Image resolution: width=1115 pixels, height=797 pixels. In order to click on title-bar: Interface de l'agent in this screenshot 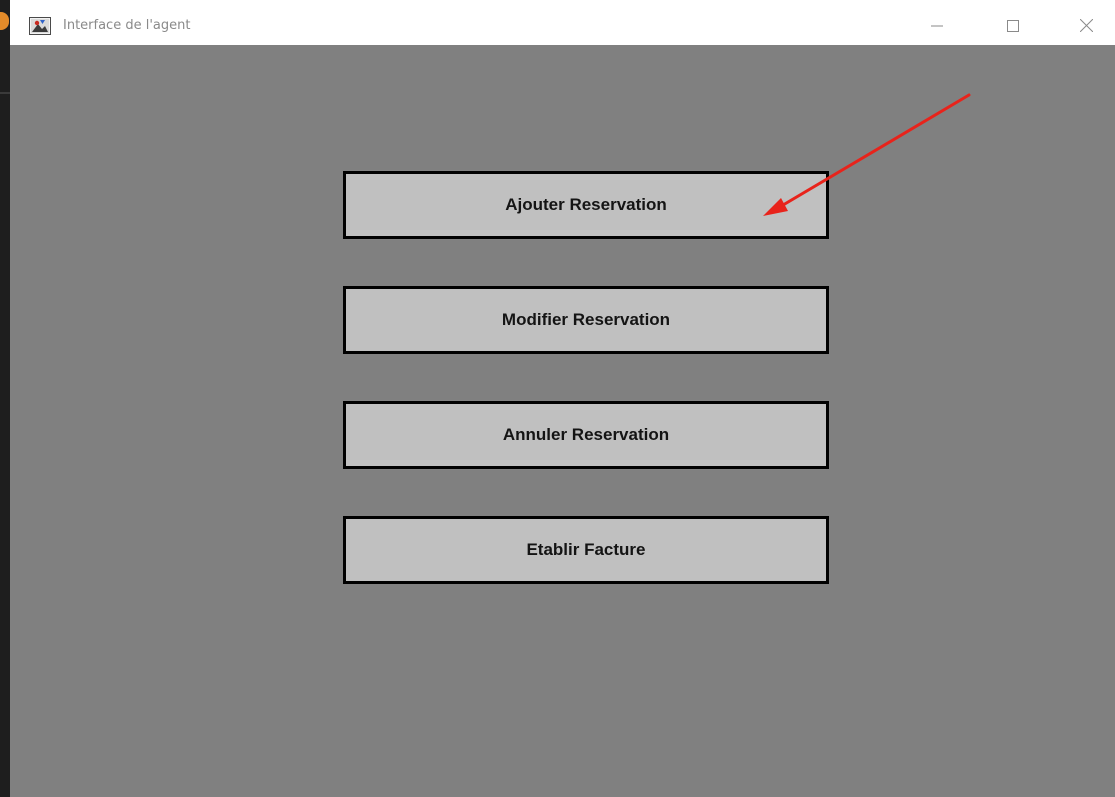, I will do `click(562, 26)`.